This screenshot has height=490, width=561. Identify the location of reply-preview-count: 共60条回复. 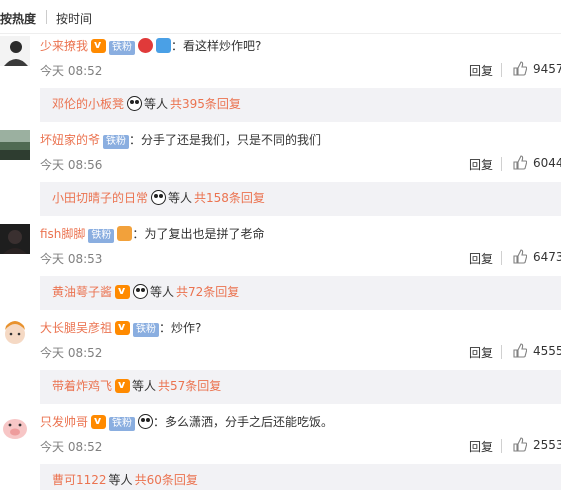
(166, 480).